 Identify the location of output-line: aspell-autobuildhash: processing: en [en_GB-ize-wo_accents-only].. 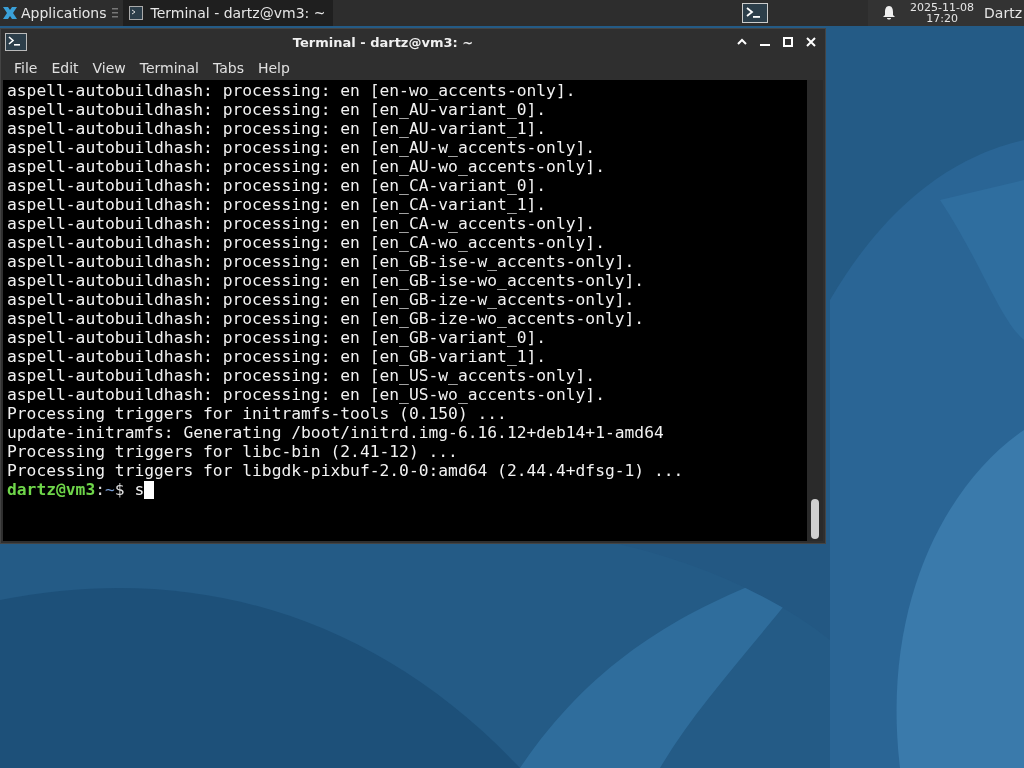
(326, 318).